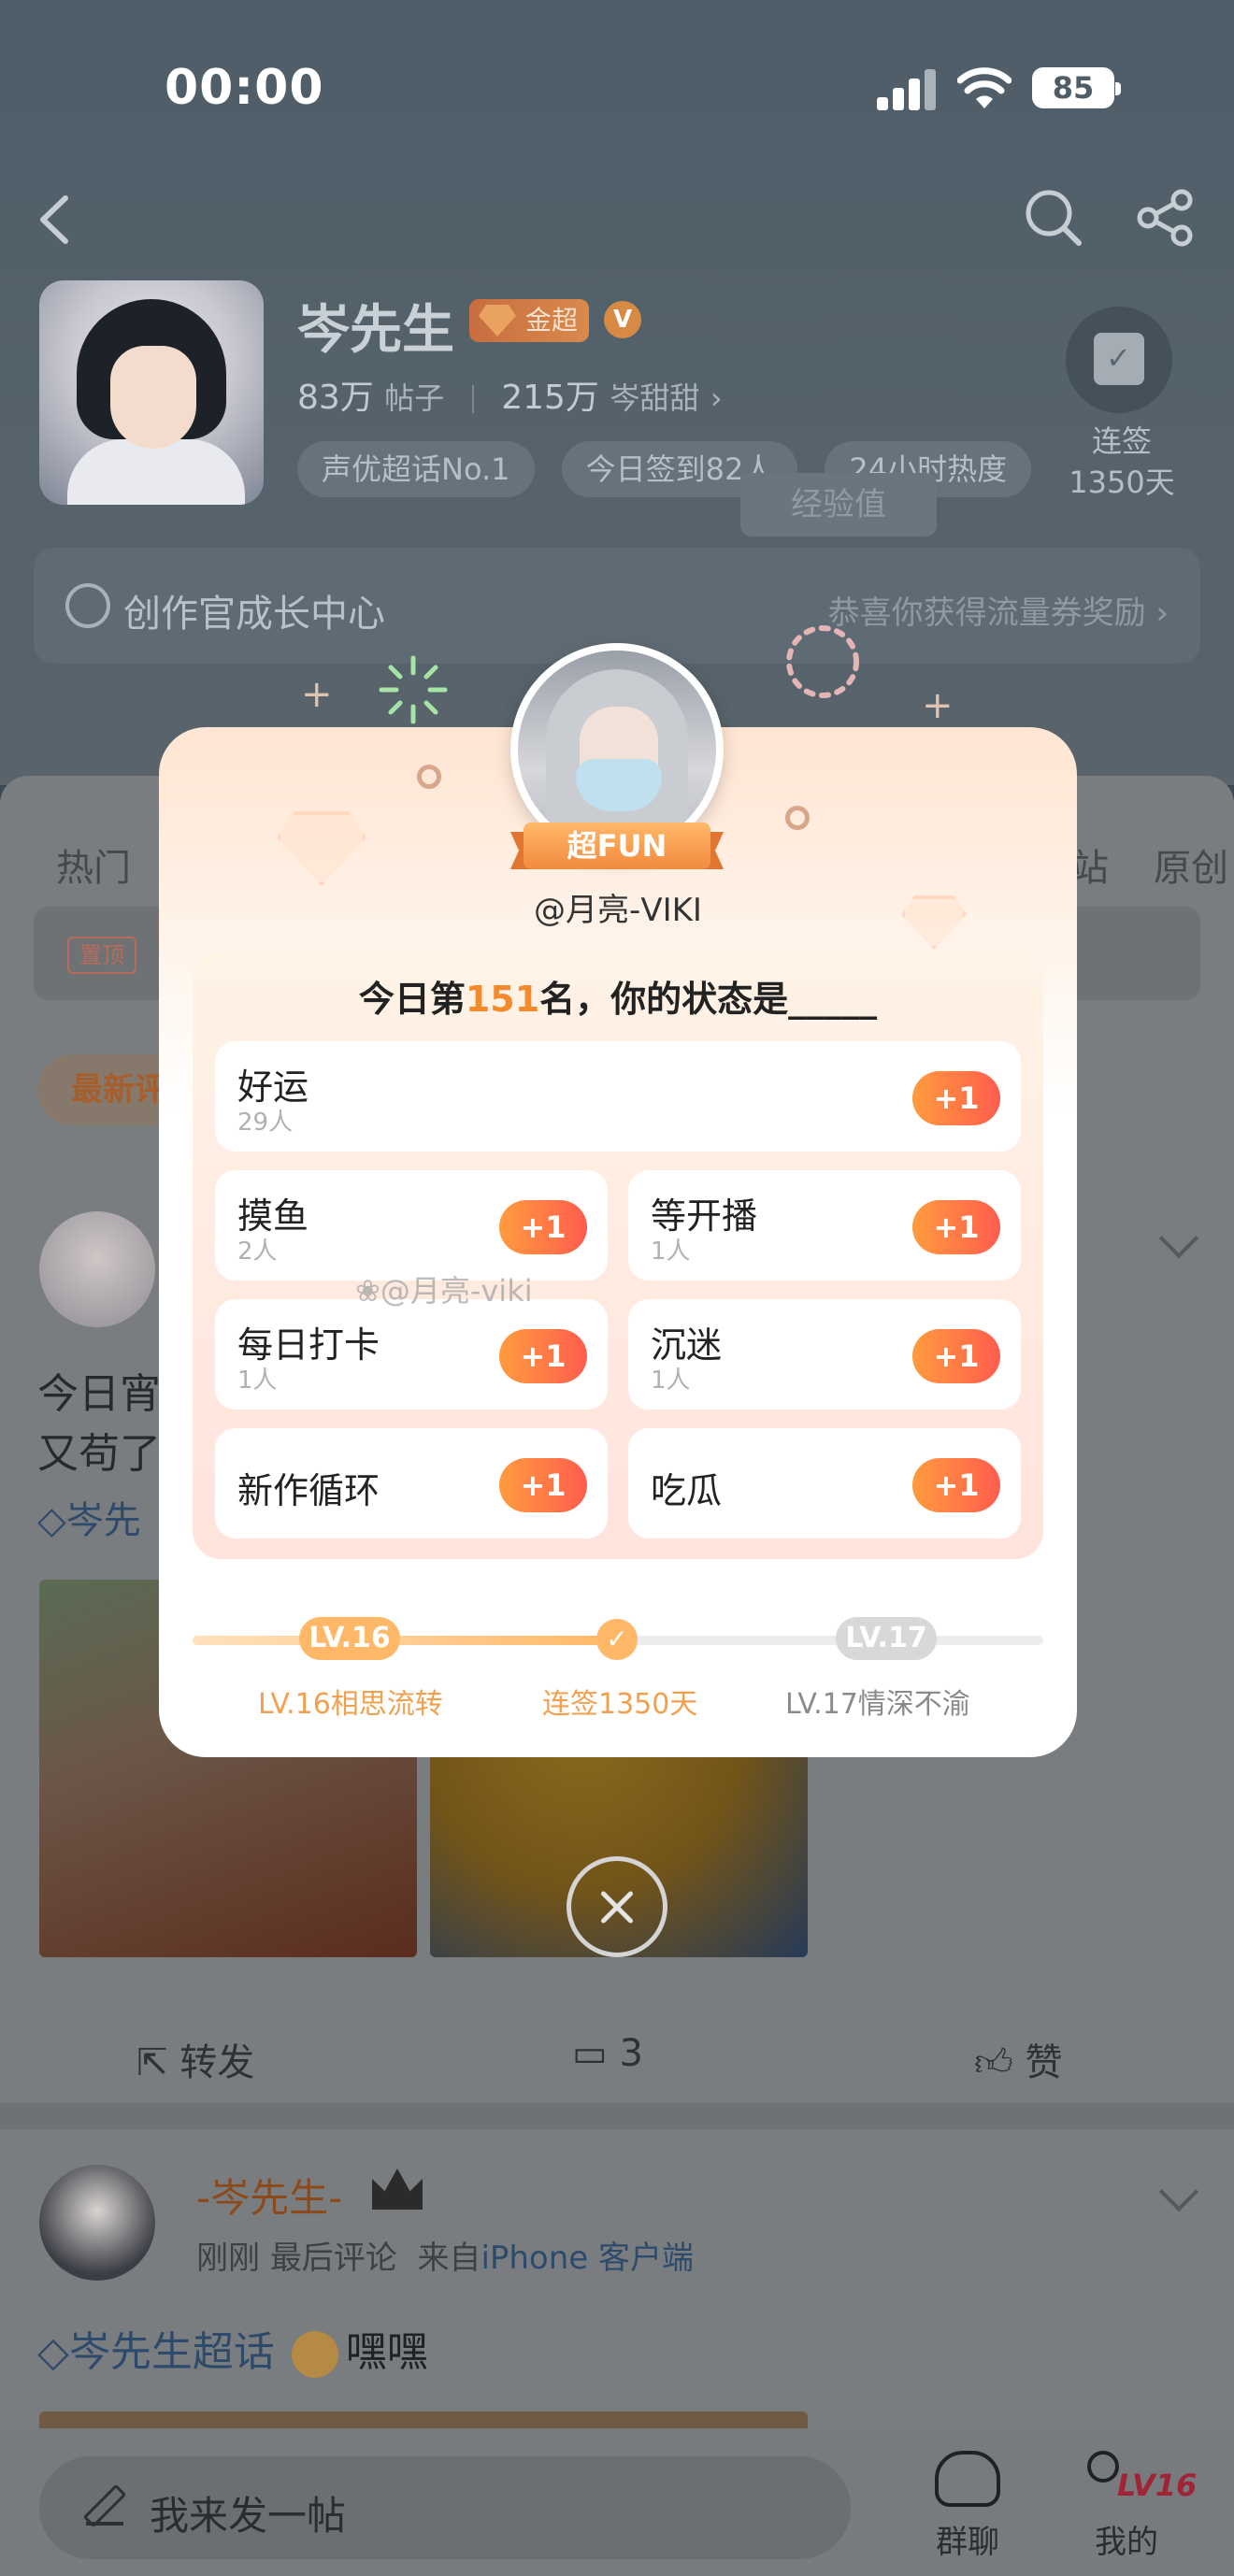 Image resolution: width=1234 pixels, height=2576 pixels. Describe the element at coordinates (244, 88) in the screenshot. I see `status-time: 00:00` at that location.